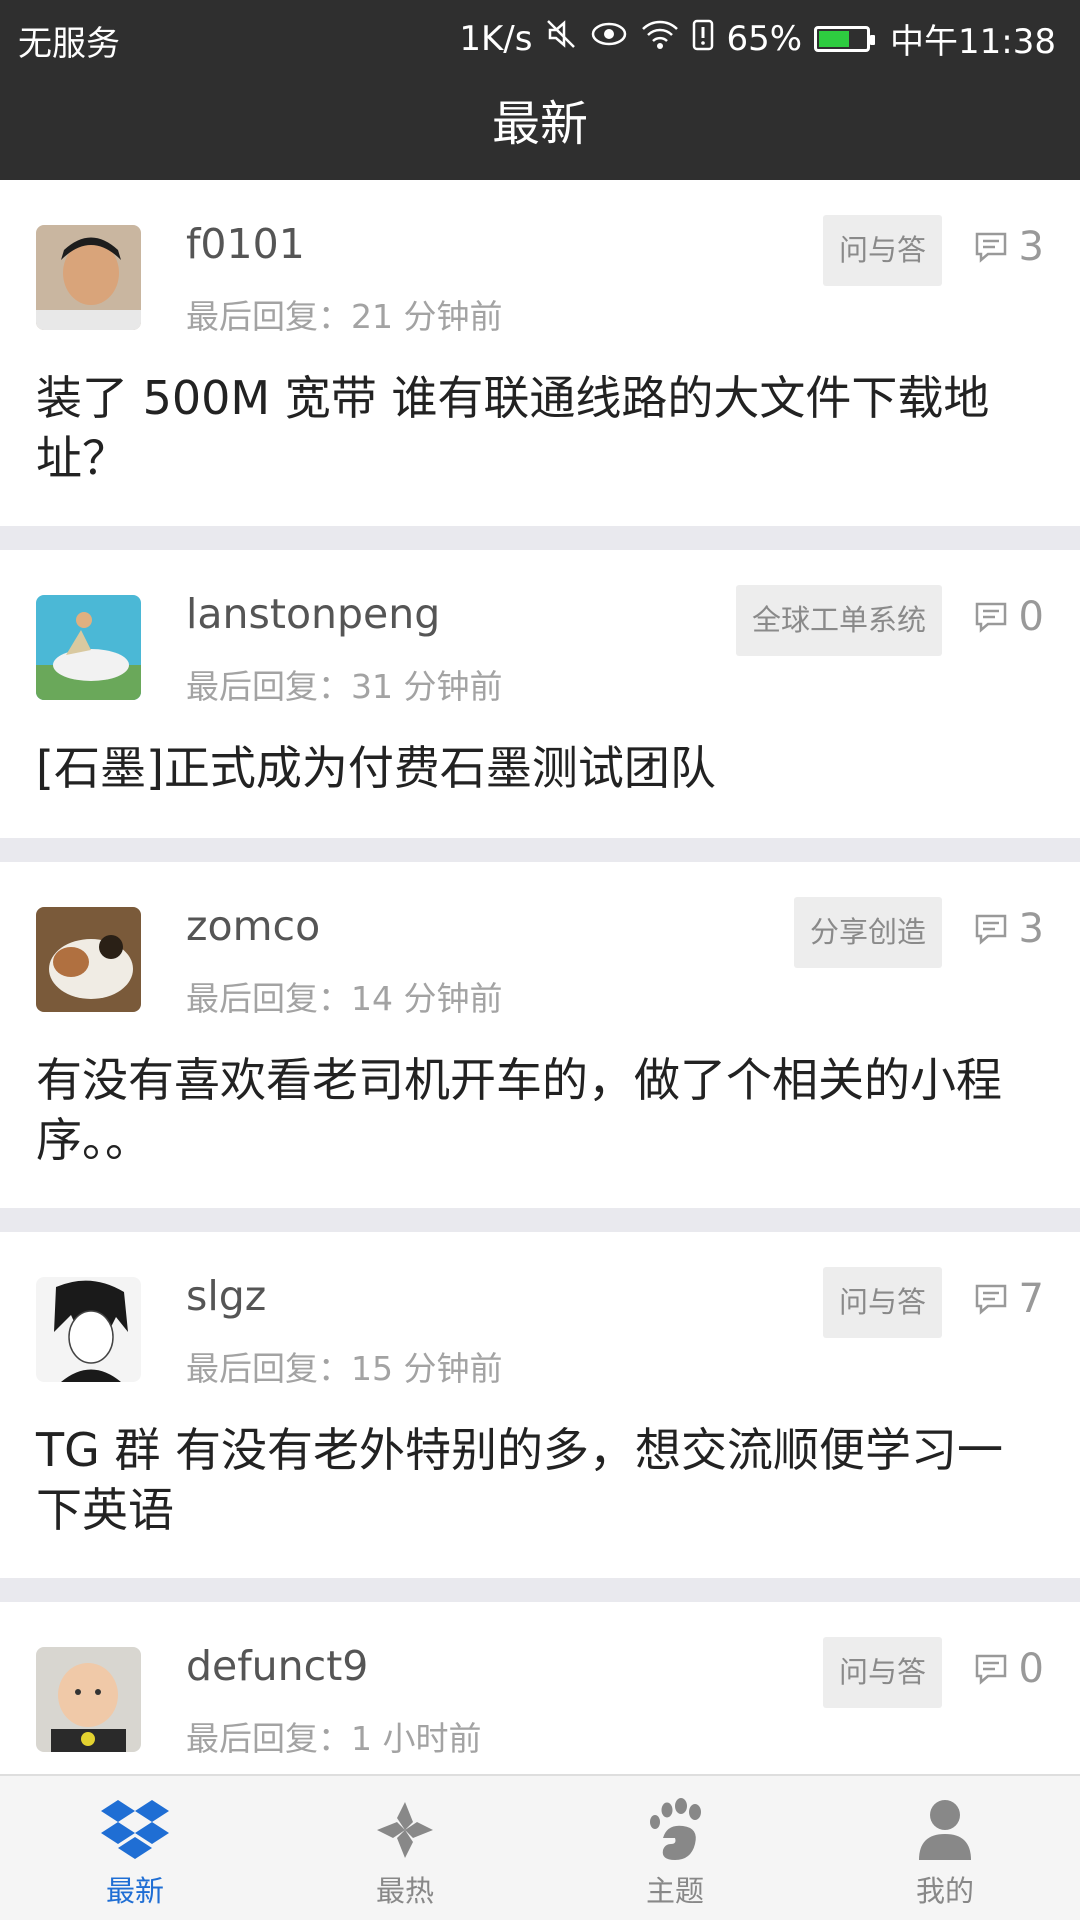 This screenshot has width=1080, height=1920. Describe the element at coordinates (313, 614) in the screenshot. I see `username: lanstonpeng` at that location.